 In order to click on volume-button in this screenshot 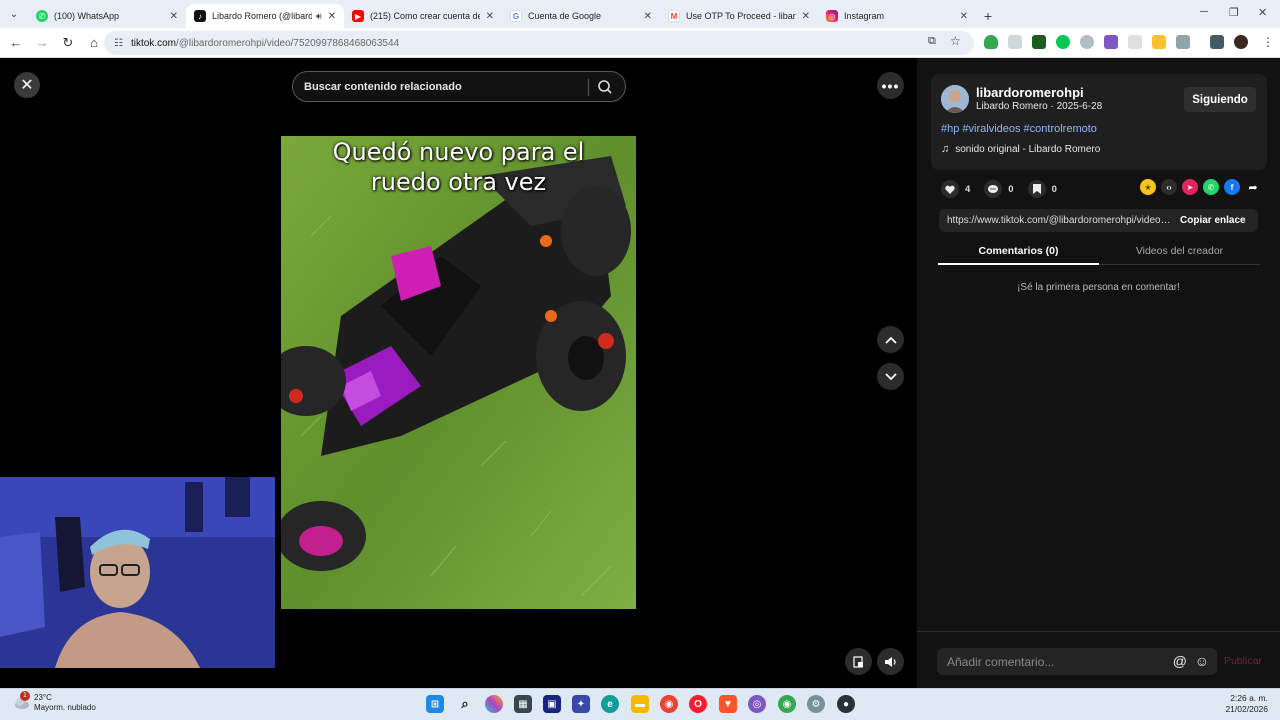, I will do `click(890, 661)`.